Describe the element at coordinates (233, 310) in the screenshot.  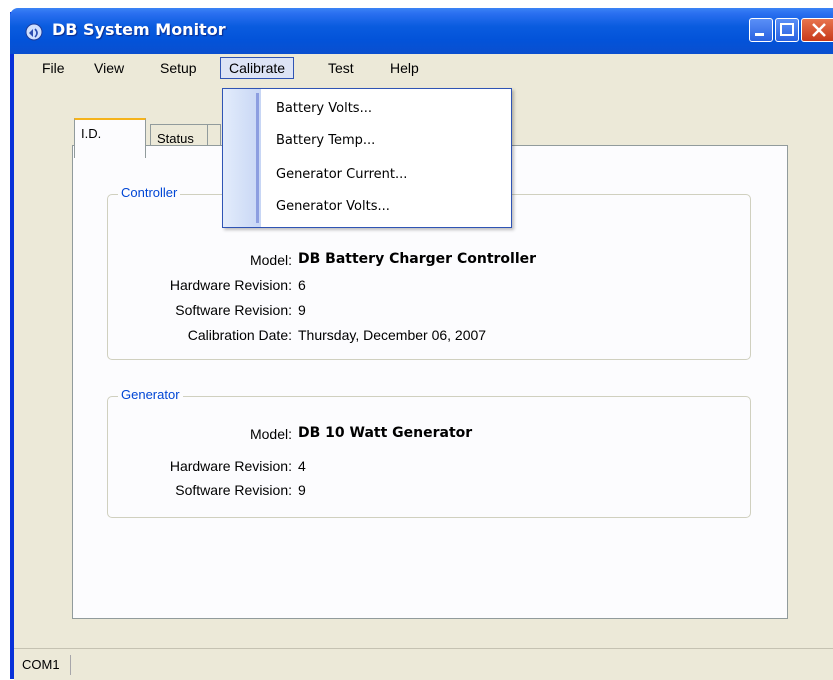
I see `controller-sw-label: Software Revision:` at that location.